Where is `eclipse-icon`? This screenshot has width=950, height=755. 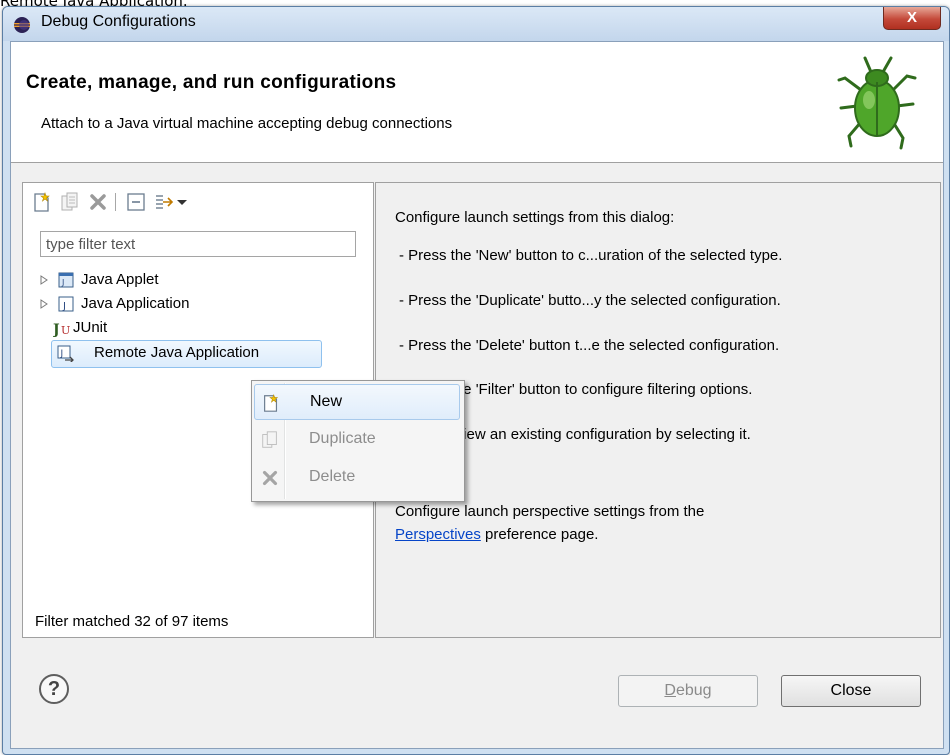 eclipse-icon is located at coordinates (22, 25).